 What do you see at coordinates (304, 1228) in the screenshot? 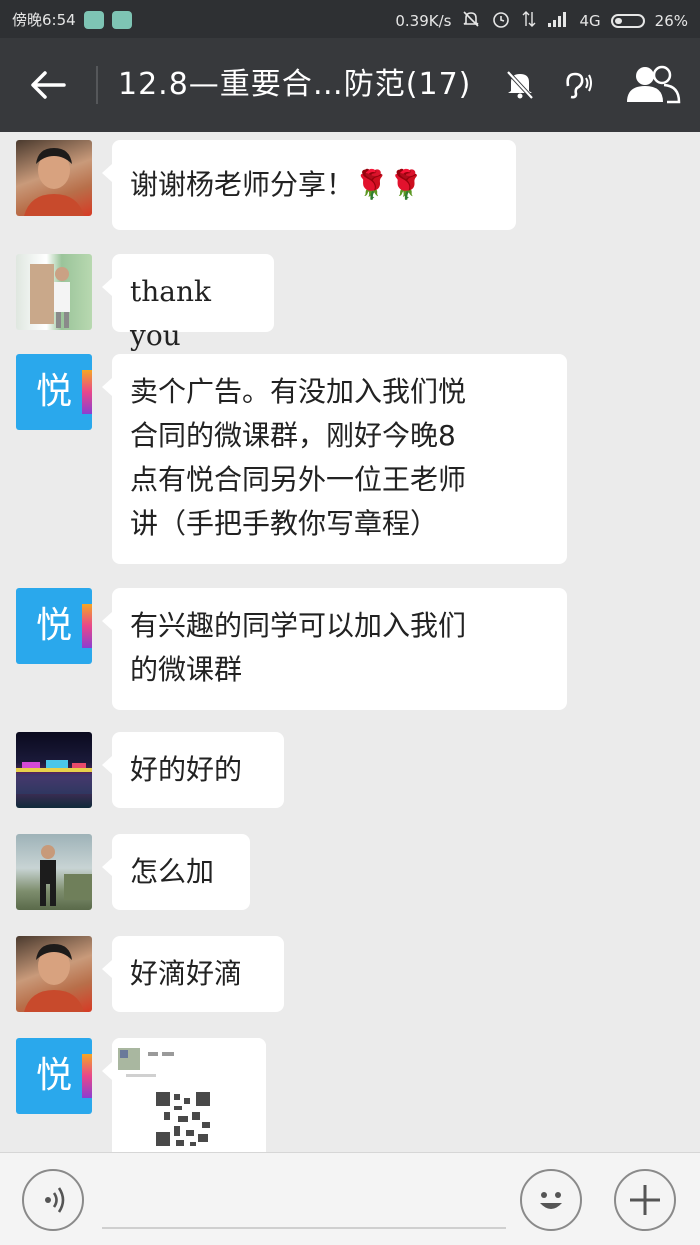
I see `message-input` at bounding box center [304, 1228].